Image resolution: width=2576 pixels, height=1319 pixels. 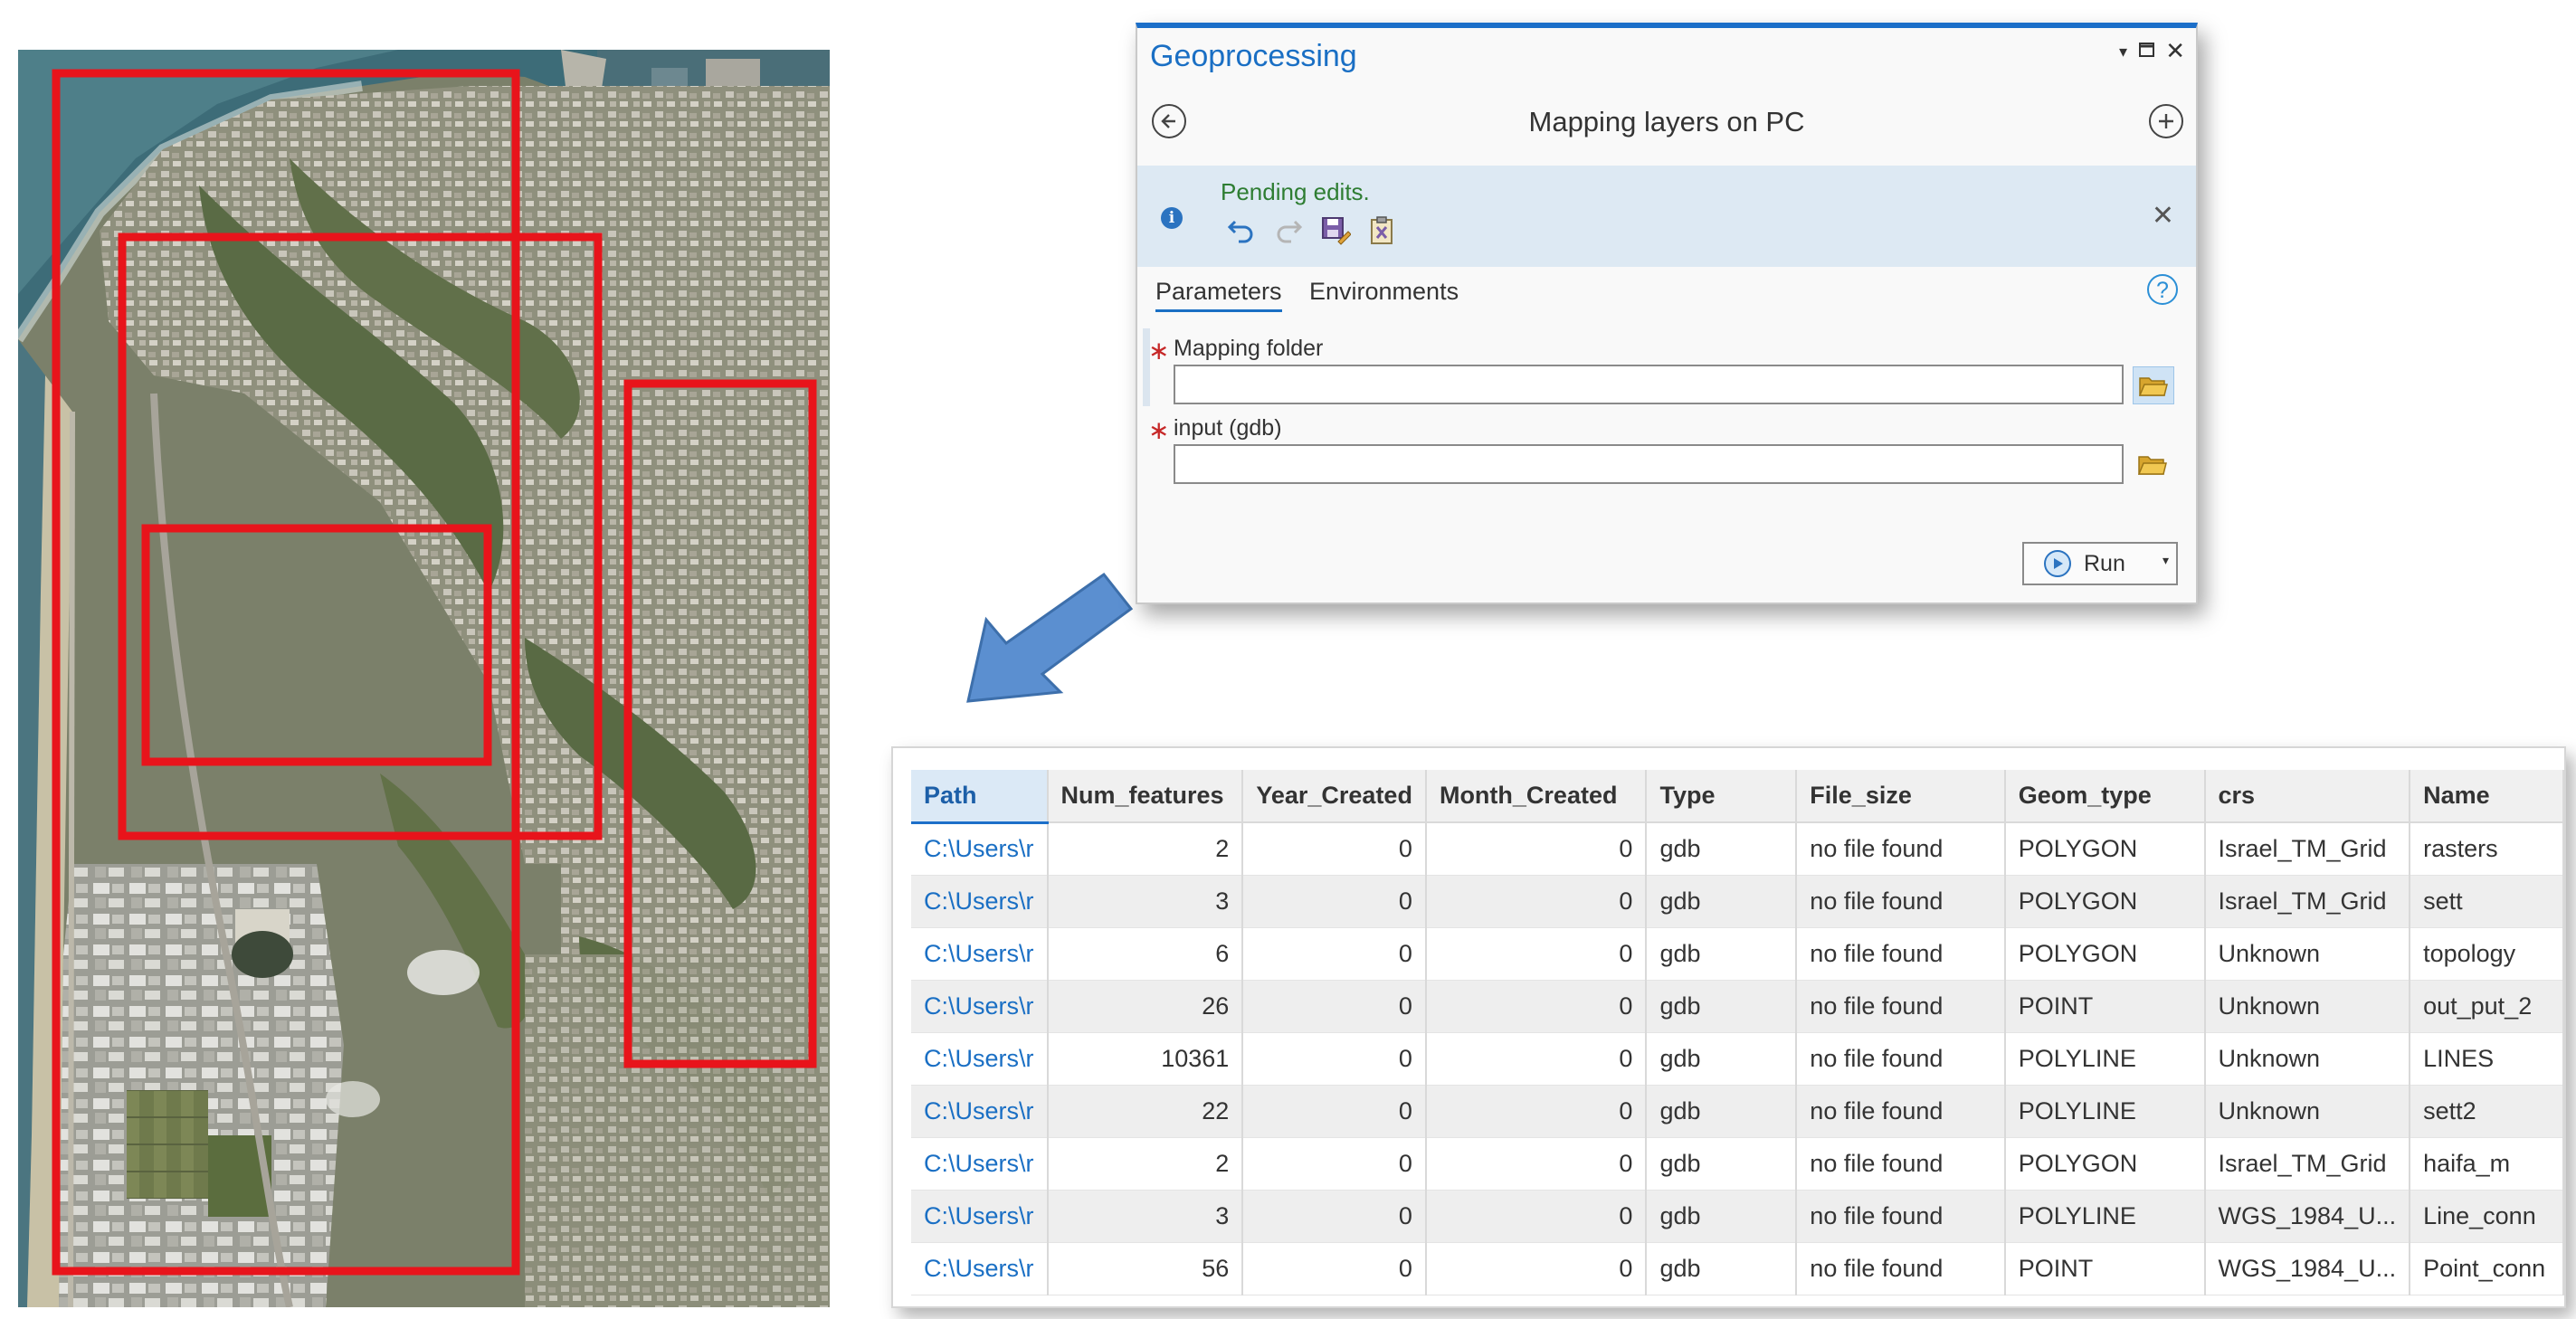 What do you see at coordinates (2105, 796) in the screenshot?
I see `column-header-geom-type: Geom_type` at bounding box center [2105, 796].